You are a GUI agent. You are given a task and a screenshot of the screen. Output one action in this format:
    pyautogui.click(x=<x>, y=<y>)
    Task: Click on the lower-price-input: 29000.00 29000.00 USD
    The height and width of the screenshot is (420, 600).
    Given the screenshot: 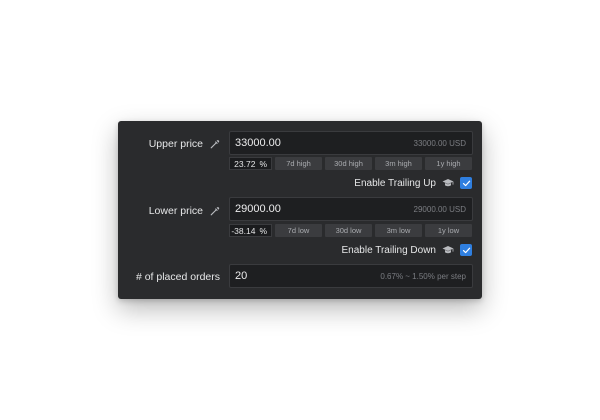 What is the action you would take?
    pyautogui.click(x=351, y=209)
    